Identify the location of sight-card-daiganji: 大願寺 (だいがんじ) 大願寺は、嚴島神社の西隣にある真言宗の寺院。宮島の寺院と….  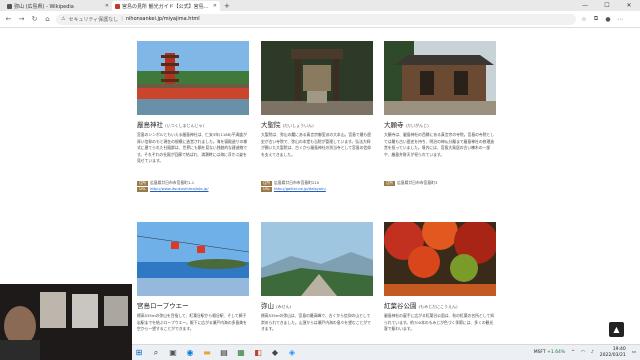
(440, 113).